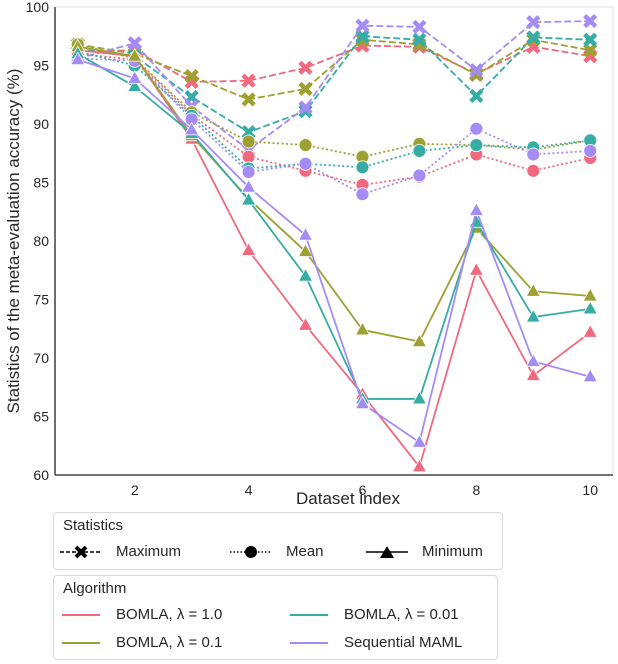 Image resolution: width=618 pixels, height=664 pixels. What do you see at coordinates (41, 358) in the screenshot?
I see `y-tick-label: 70` at bounding box center [41, 358].